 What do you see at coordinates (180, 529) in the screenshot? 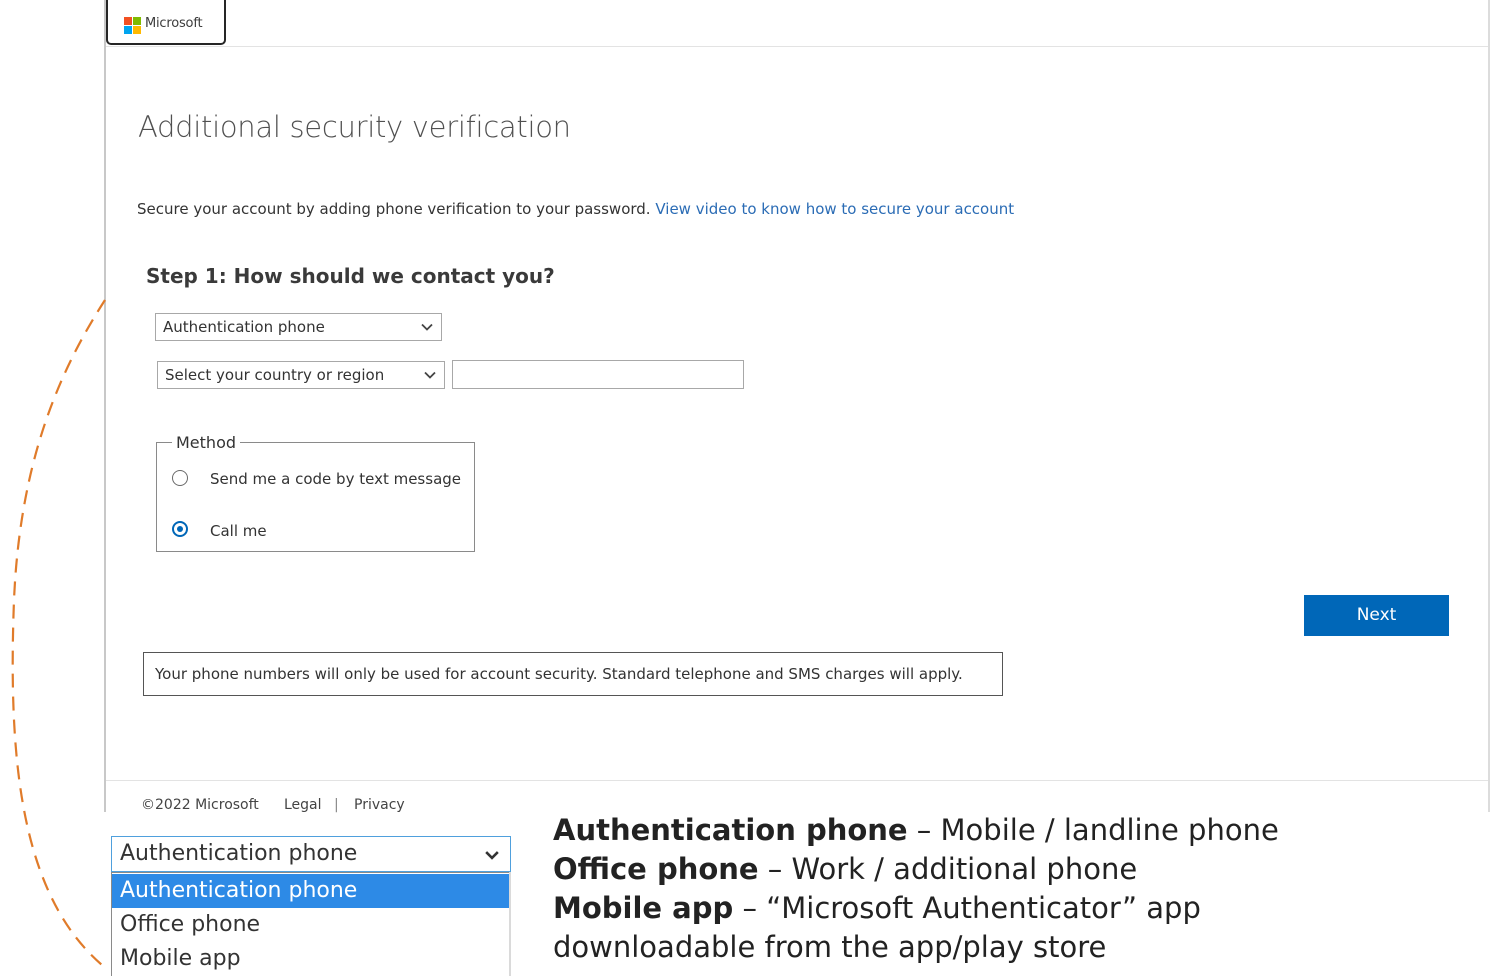
I see `call-me-radio` at bounding box center [180, 529].